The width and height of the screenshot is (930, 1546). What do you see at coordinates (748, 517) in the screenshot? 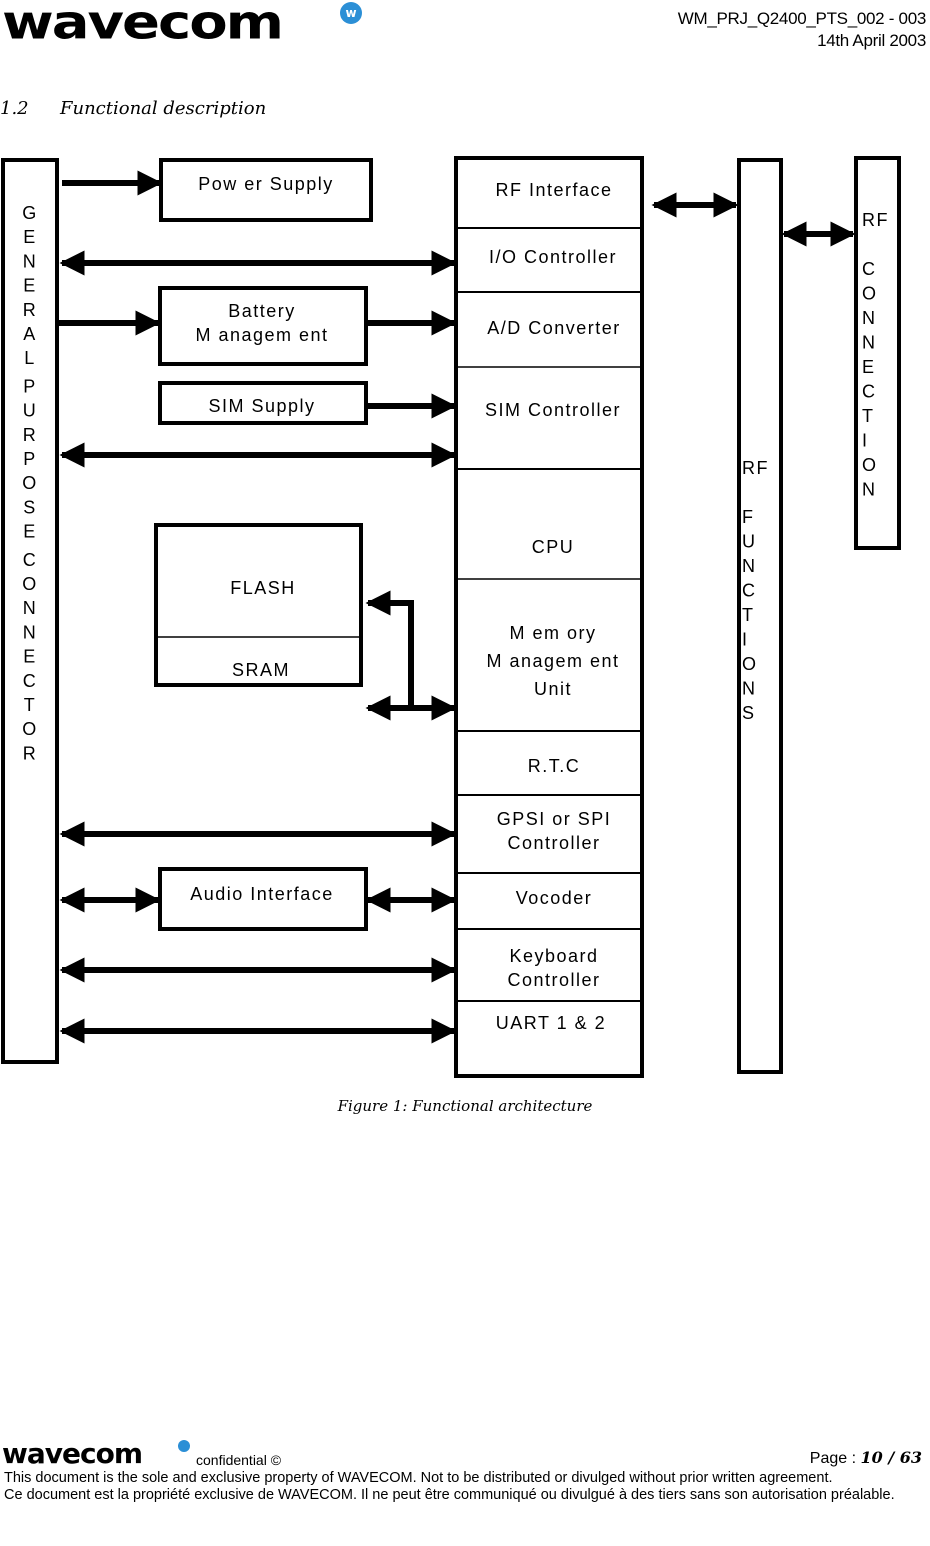
I see `rf-functions-letter: F` at bounding box center [748, 517].